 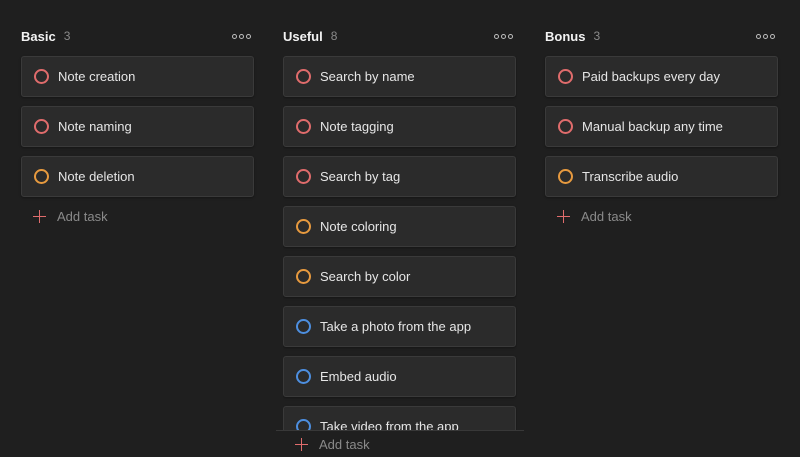 I want to click on task-title: Take a photo from the app, so click(x=396, y=326).